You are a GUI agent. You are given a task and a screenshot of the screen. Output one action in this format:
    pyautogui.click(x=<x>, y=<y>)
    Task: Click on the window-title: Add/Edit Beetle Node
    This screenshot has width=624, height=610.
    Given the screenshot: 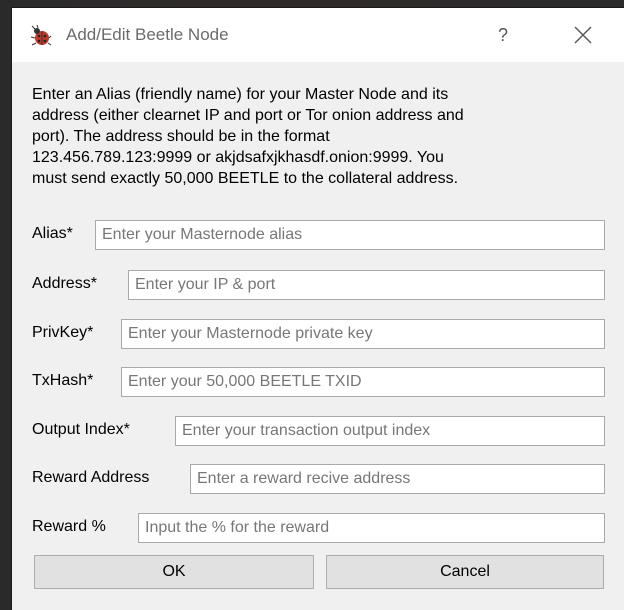 What is the action you would take?
    pyautogui.click(x=147, y=34)
    